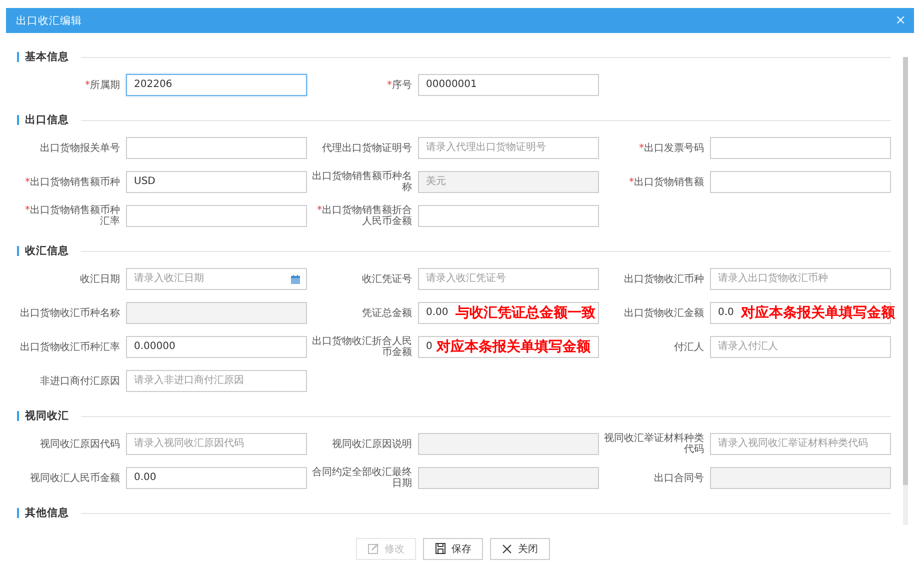  I want to click on field-label: 收汇凭证号, so click(386, 279).